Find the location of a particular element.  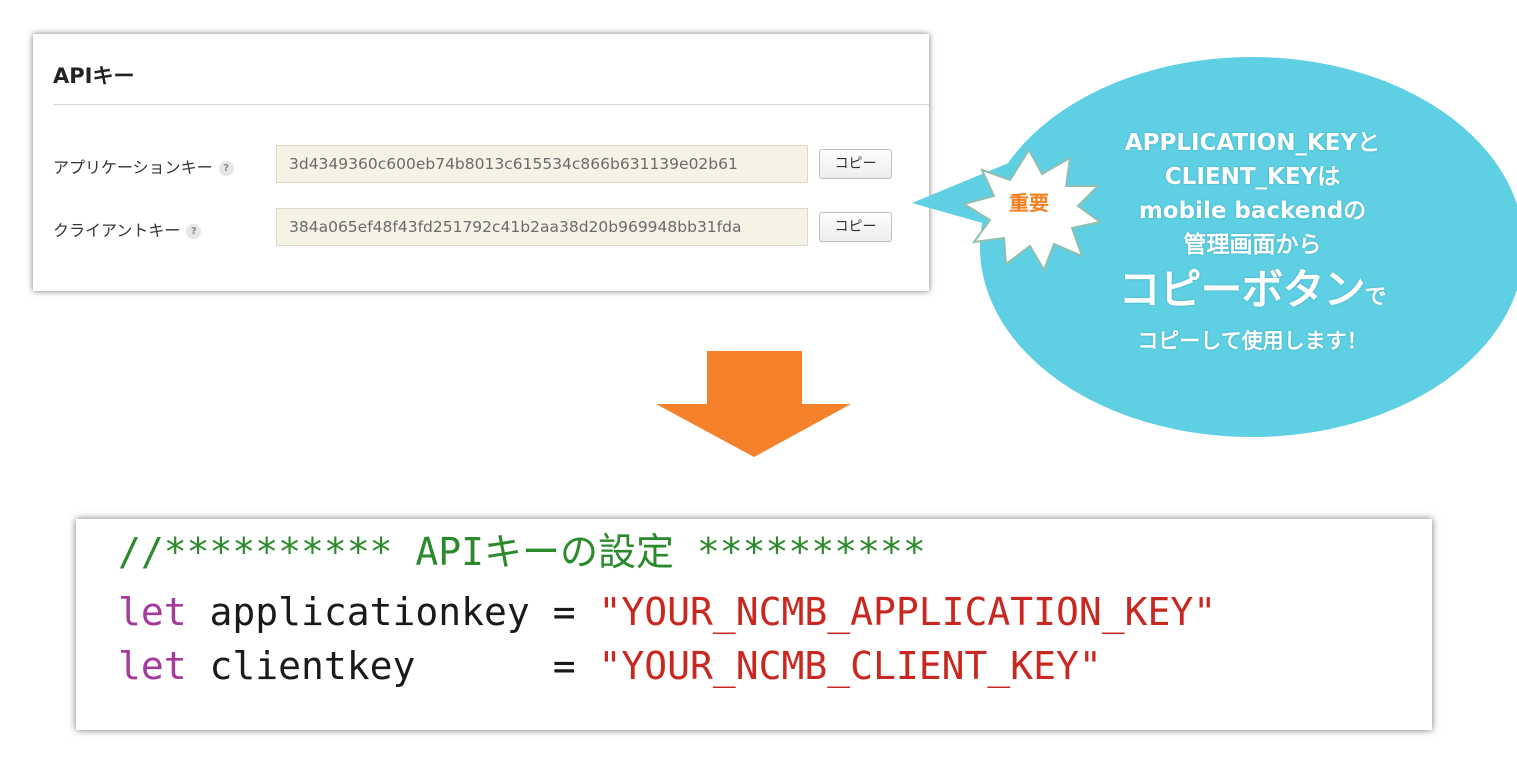

client-key-label-text: クライアントキー is located at coordinates (117, 230).